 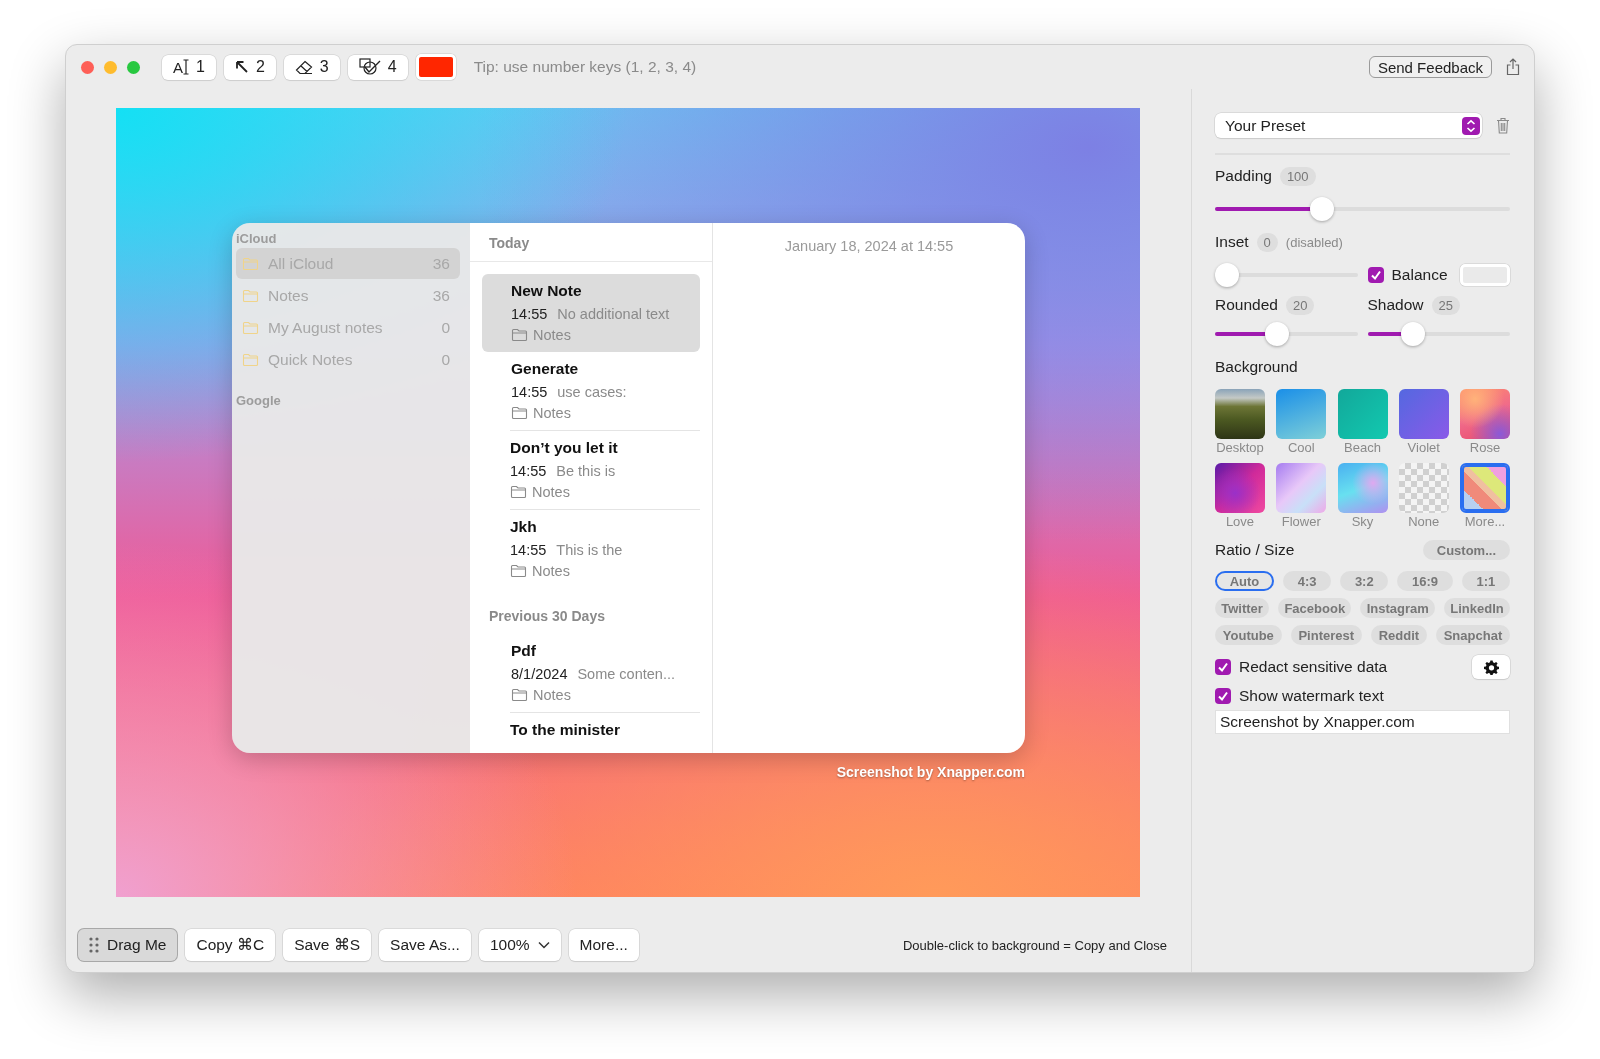 What do you see at coordinates (591, 313) in the screenshot?
I see `note-item: New Note 14:55 No additional text Notes` at bounding box center [591, 313].